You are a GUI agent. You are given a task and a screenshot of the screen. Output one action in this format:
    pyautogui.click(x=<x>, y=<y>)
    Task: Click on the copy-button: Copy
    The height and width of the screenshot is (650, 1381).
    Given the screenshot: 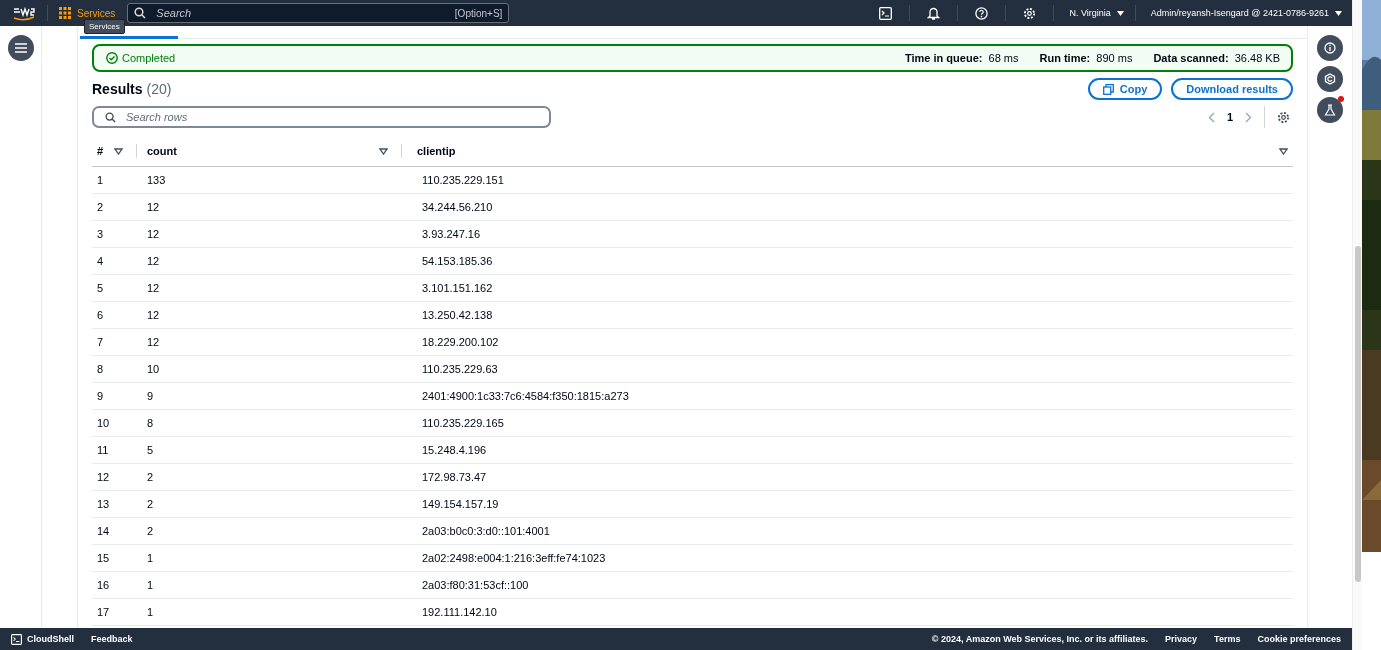 What is the action you would take?
    pyautogui.click(x=1125, y=89)
    